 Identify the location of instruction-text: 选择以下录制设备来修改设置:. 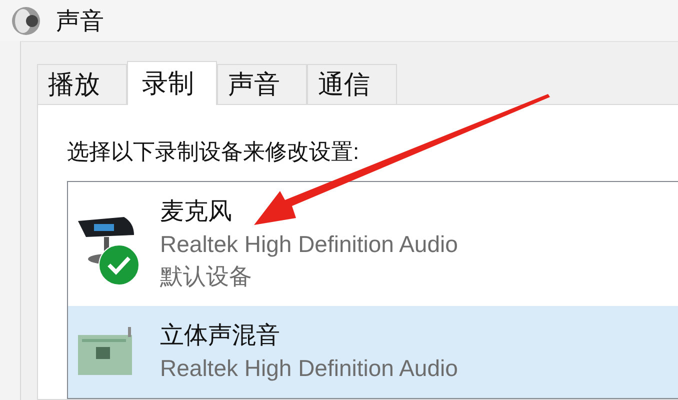
(213, 152).